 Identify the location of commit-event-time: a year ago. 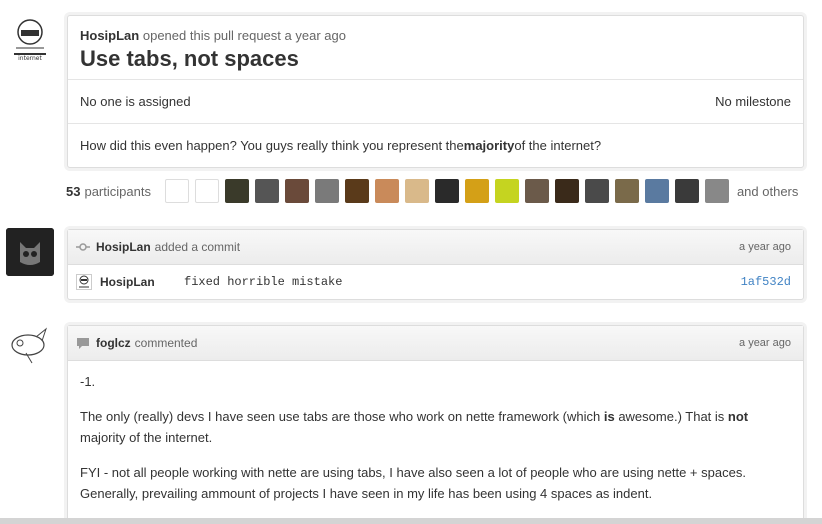
(765, 247).